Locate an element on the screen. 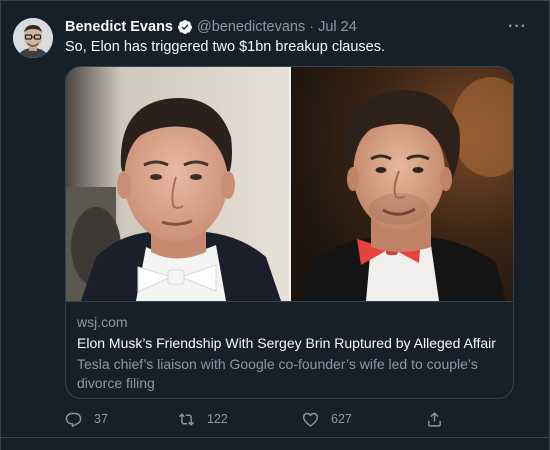 The height and width of the screenshot is (450, 550). avatar is located at coordinates (33, 38).